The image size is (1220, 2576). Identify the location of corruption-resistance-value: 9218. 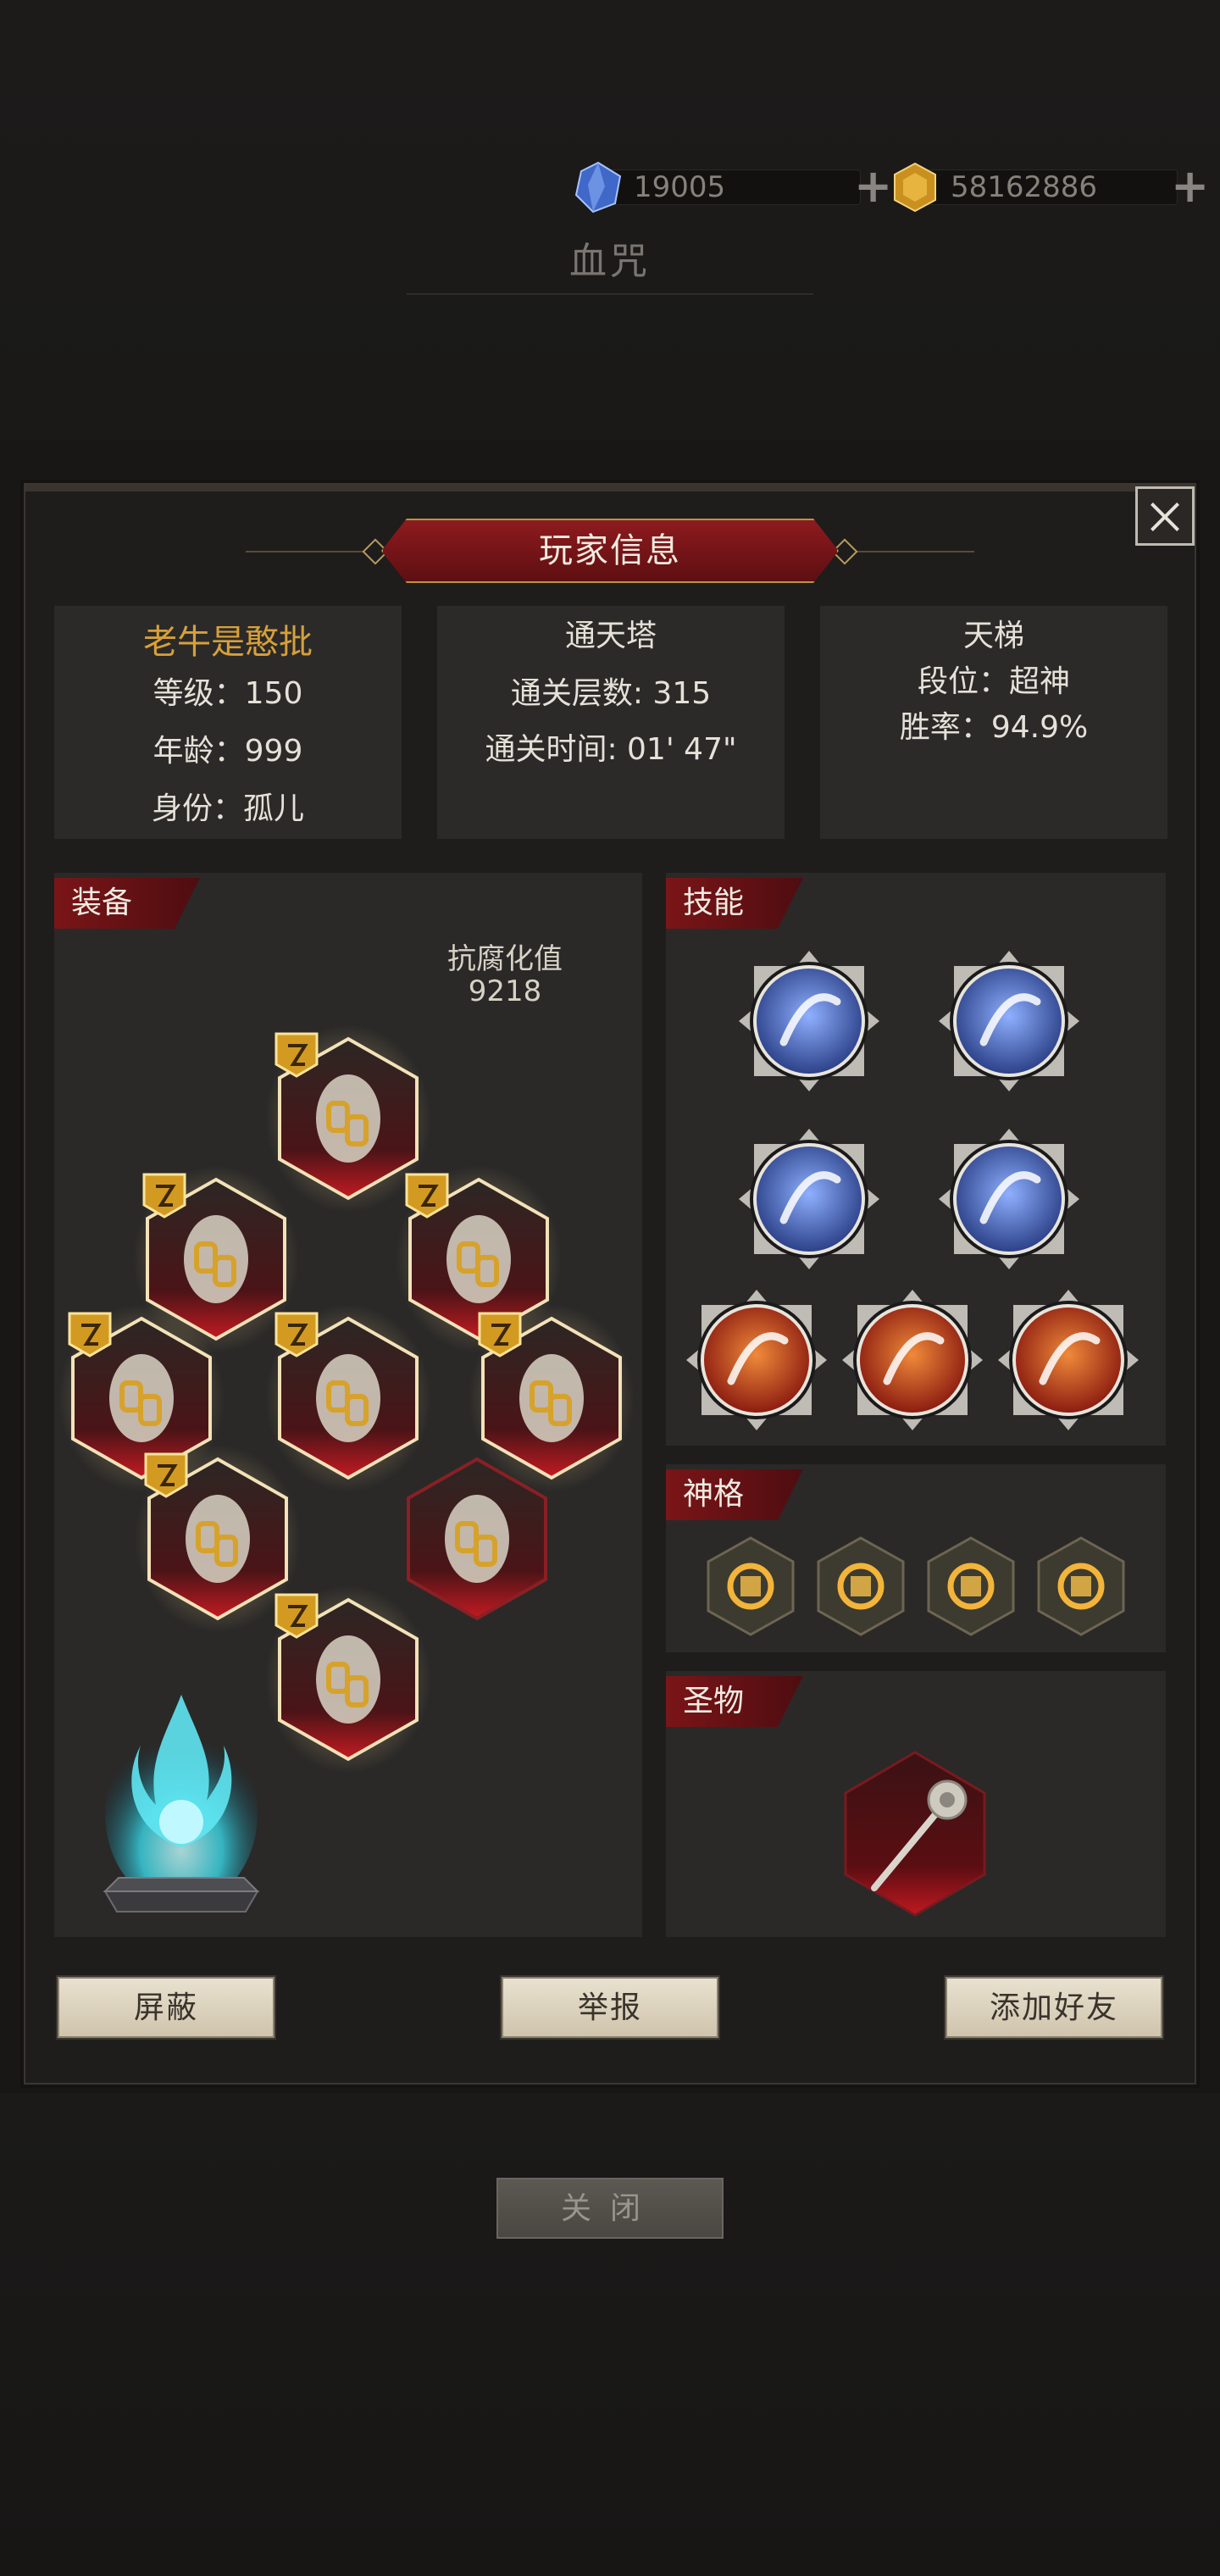
(505, 991).